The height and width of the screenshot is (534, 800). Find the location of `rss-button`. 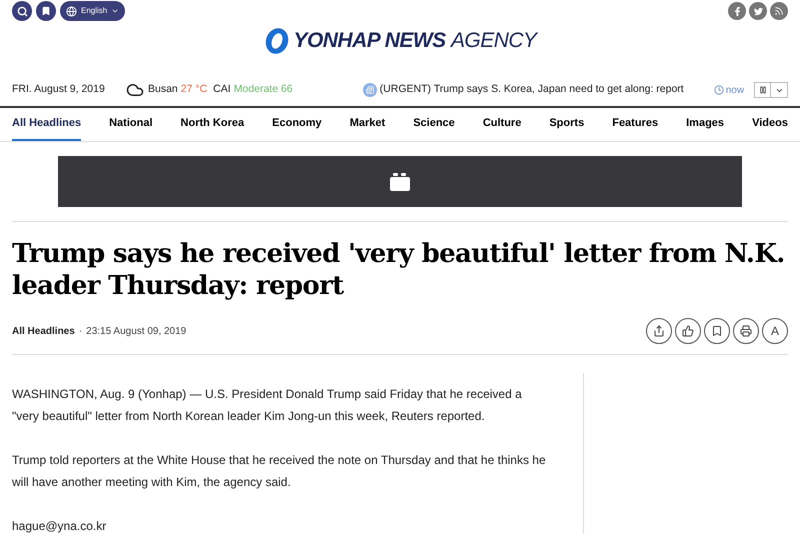

rss-button is located at coordinates (779, 11).